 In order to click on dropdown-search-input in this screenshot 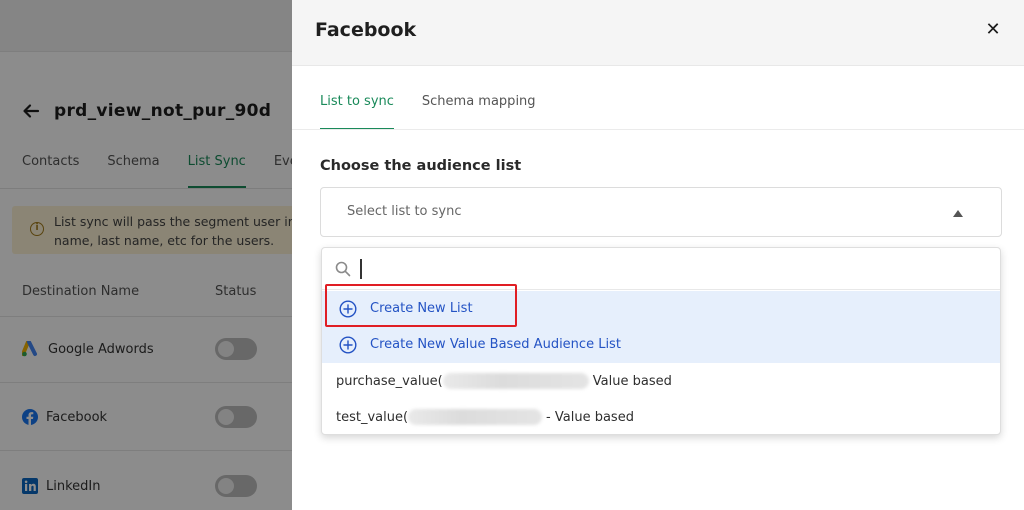, I will do `click(670, 269)`.